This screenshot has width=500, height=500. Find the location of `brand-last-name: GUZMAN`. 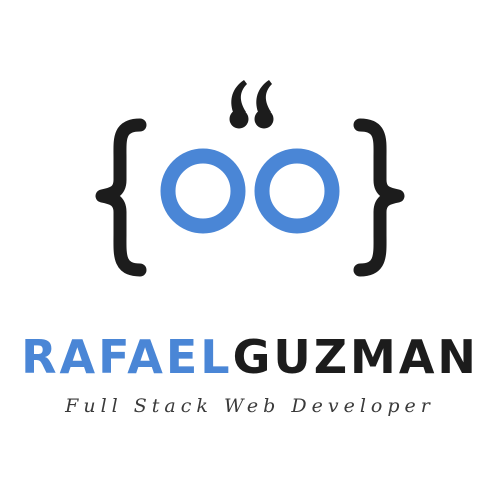

brand-last-name: GUZMAN is located at coordinates (355, 357).